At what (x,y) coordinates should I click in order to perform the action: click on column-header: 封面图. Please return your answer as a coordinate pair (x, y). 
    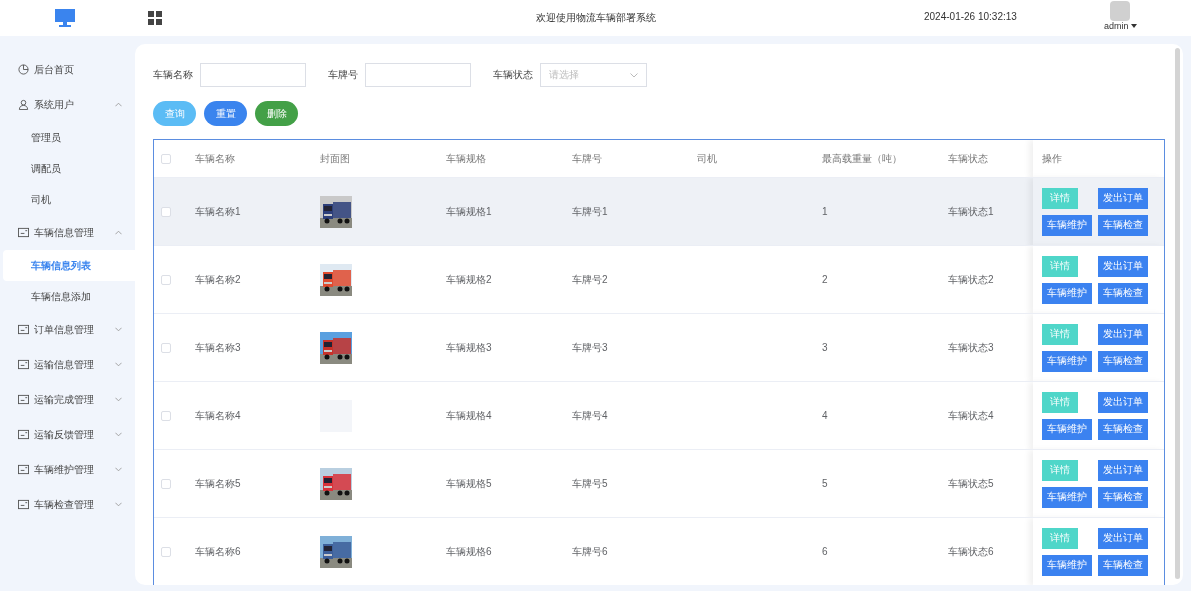
    Looking at the image, I should click on (335, 158).